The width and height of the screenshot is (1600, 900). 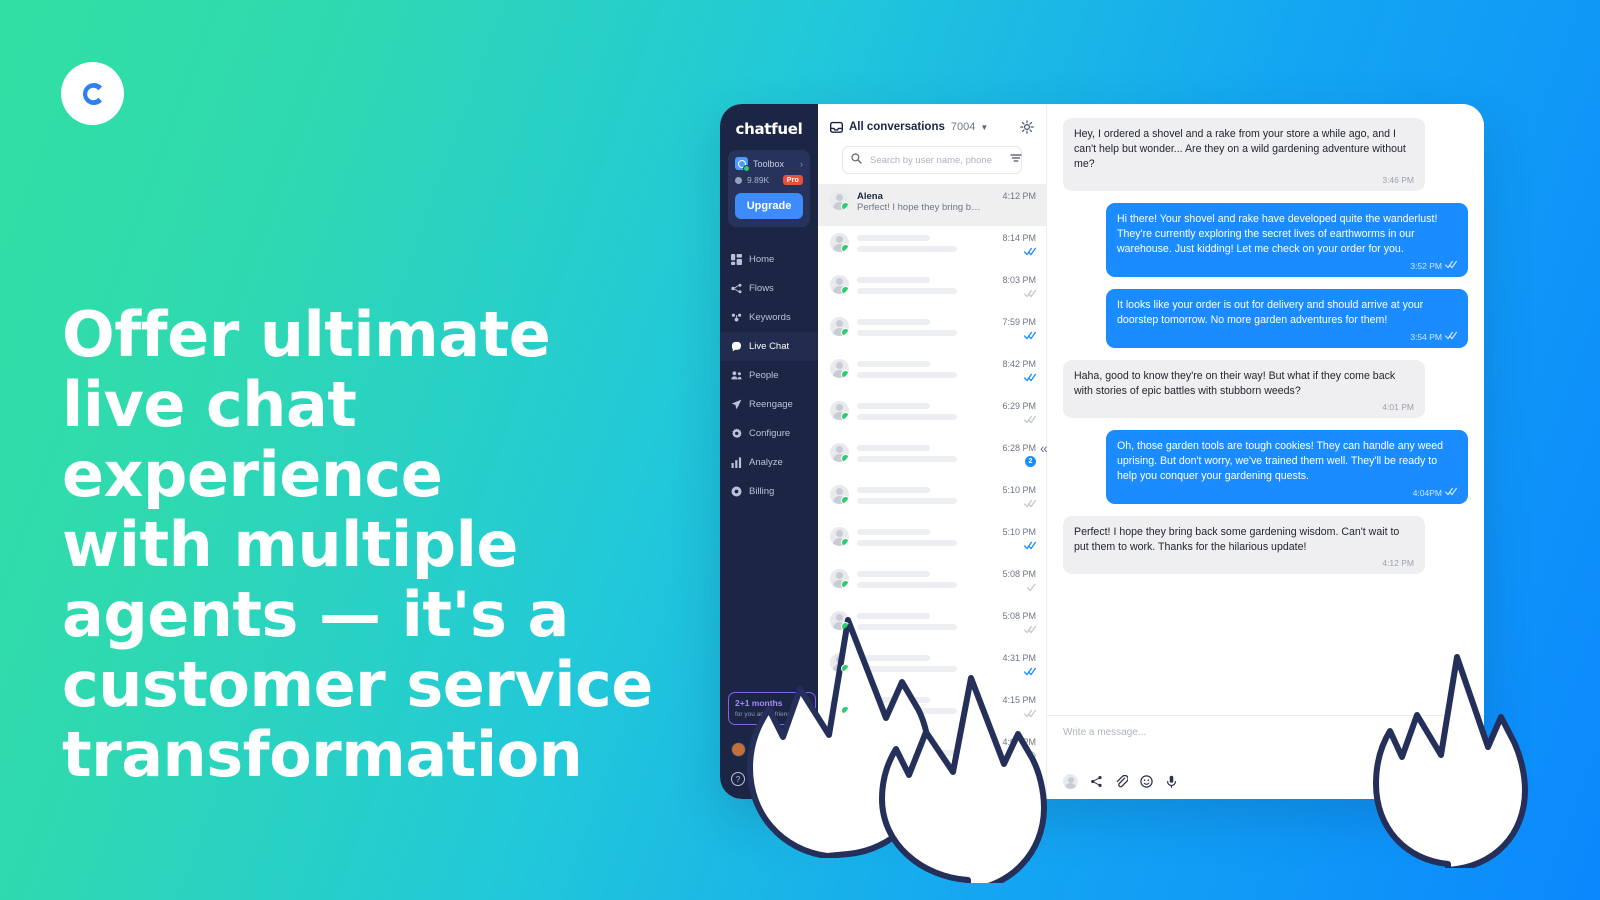 I want to click on conversation-meta: 6:28 PM 2, so click(x=1013, y=455).